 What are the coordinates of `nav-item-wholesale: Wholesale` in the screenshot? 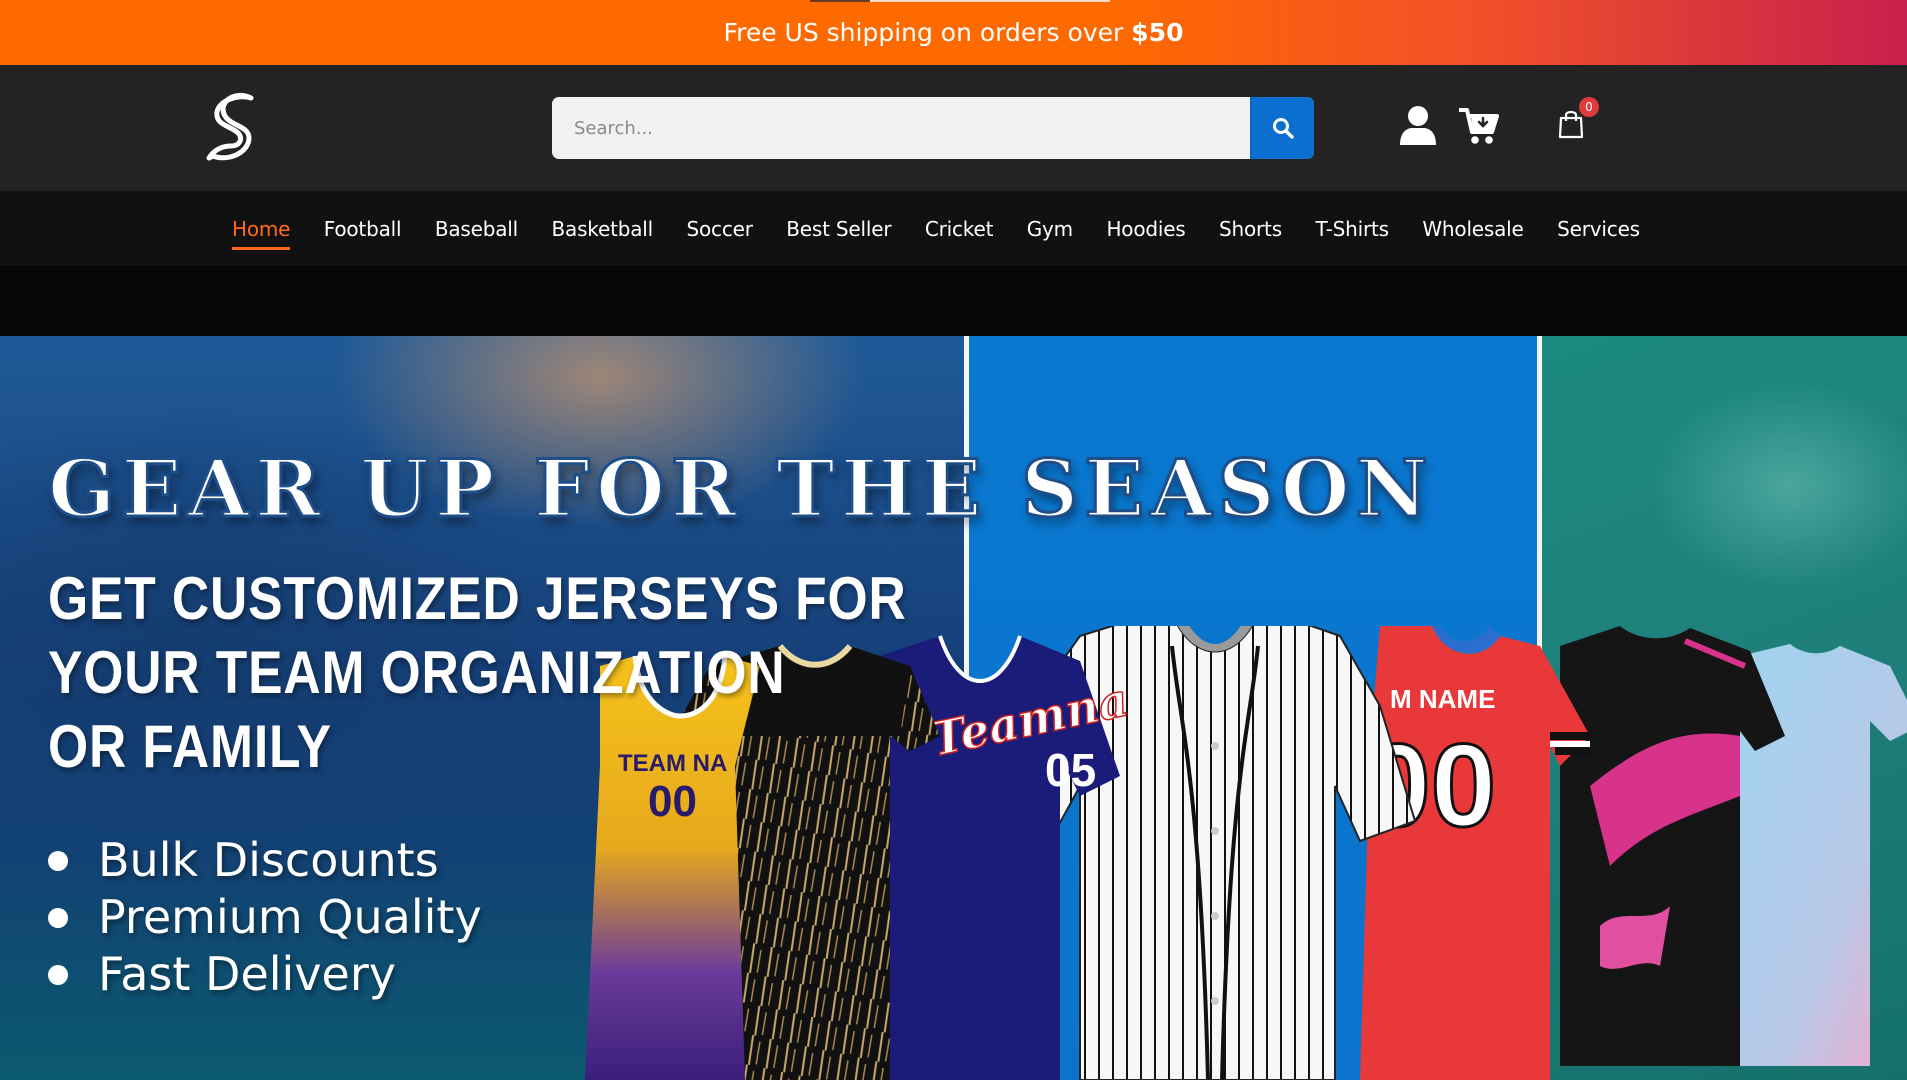 It's located at (1472, 229).